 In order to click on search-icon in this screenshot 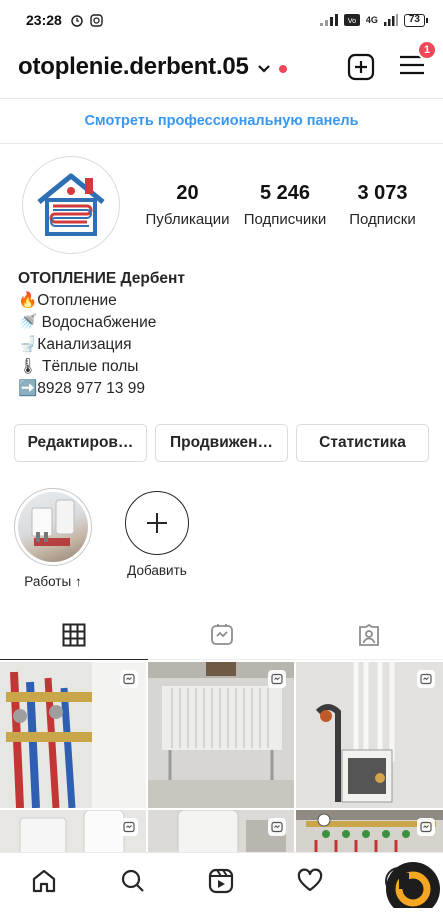, I will do `click(132, 880)`.